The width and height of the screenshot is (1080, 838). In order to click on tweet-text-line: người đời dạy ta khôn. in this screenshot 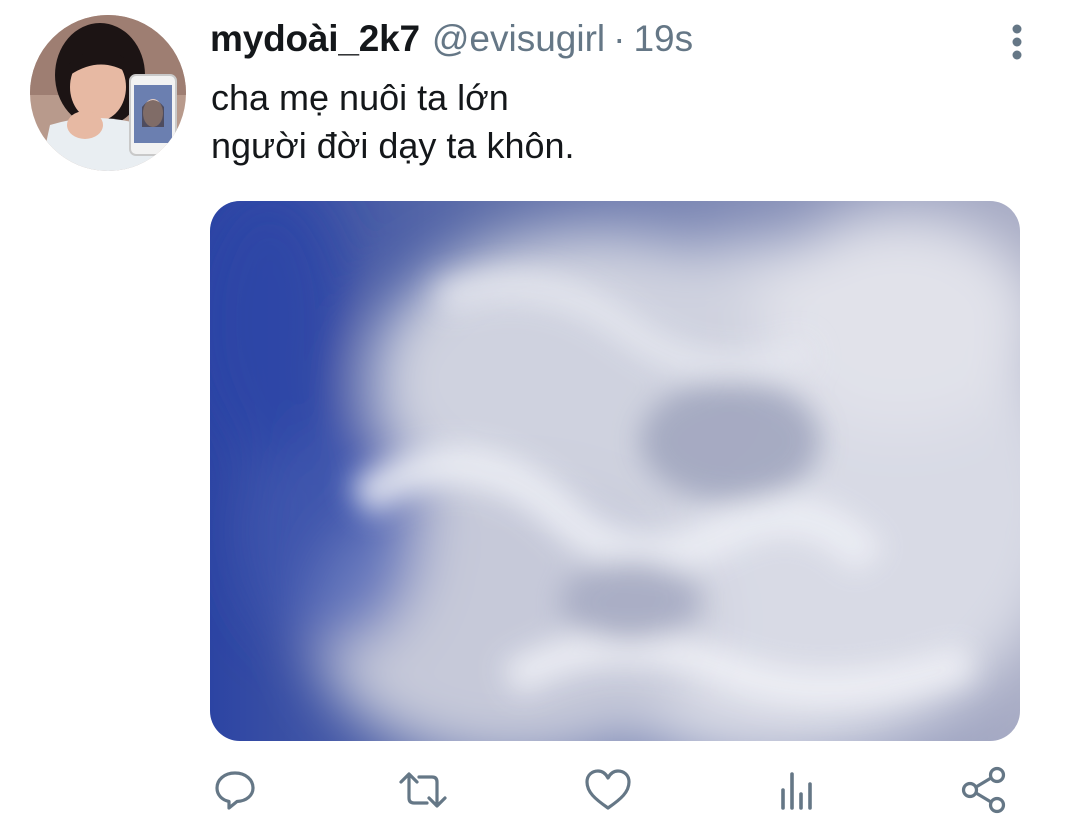, I will do `click(393, 145)`.